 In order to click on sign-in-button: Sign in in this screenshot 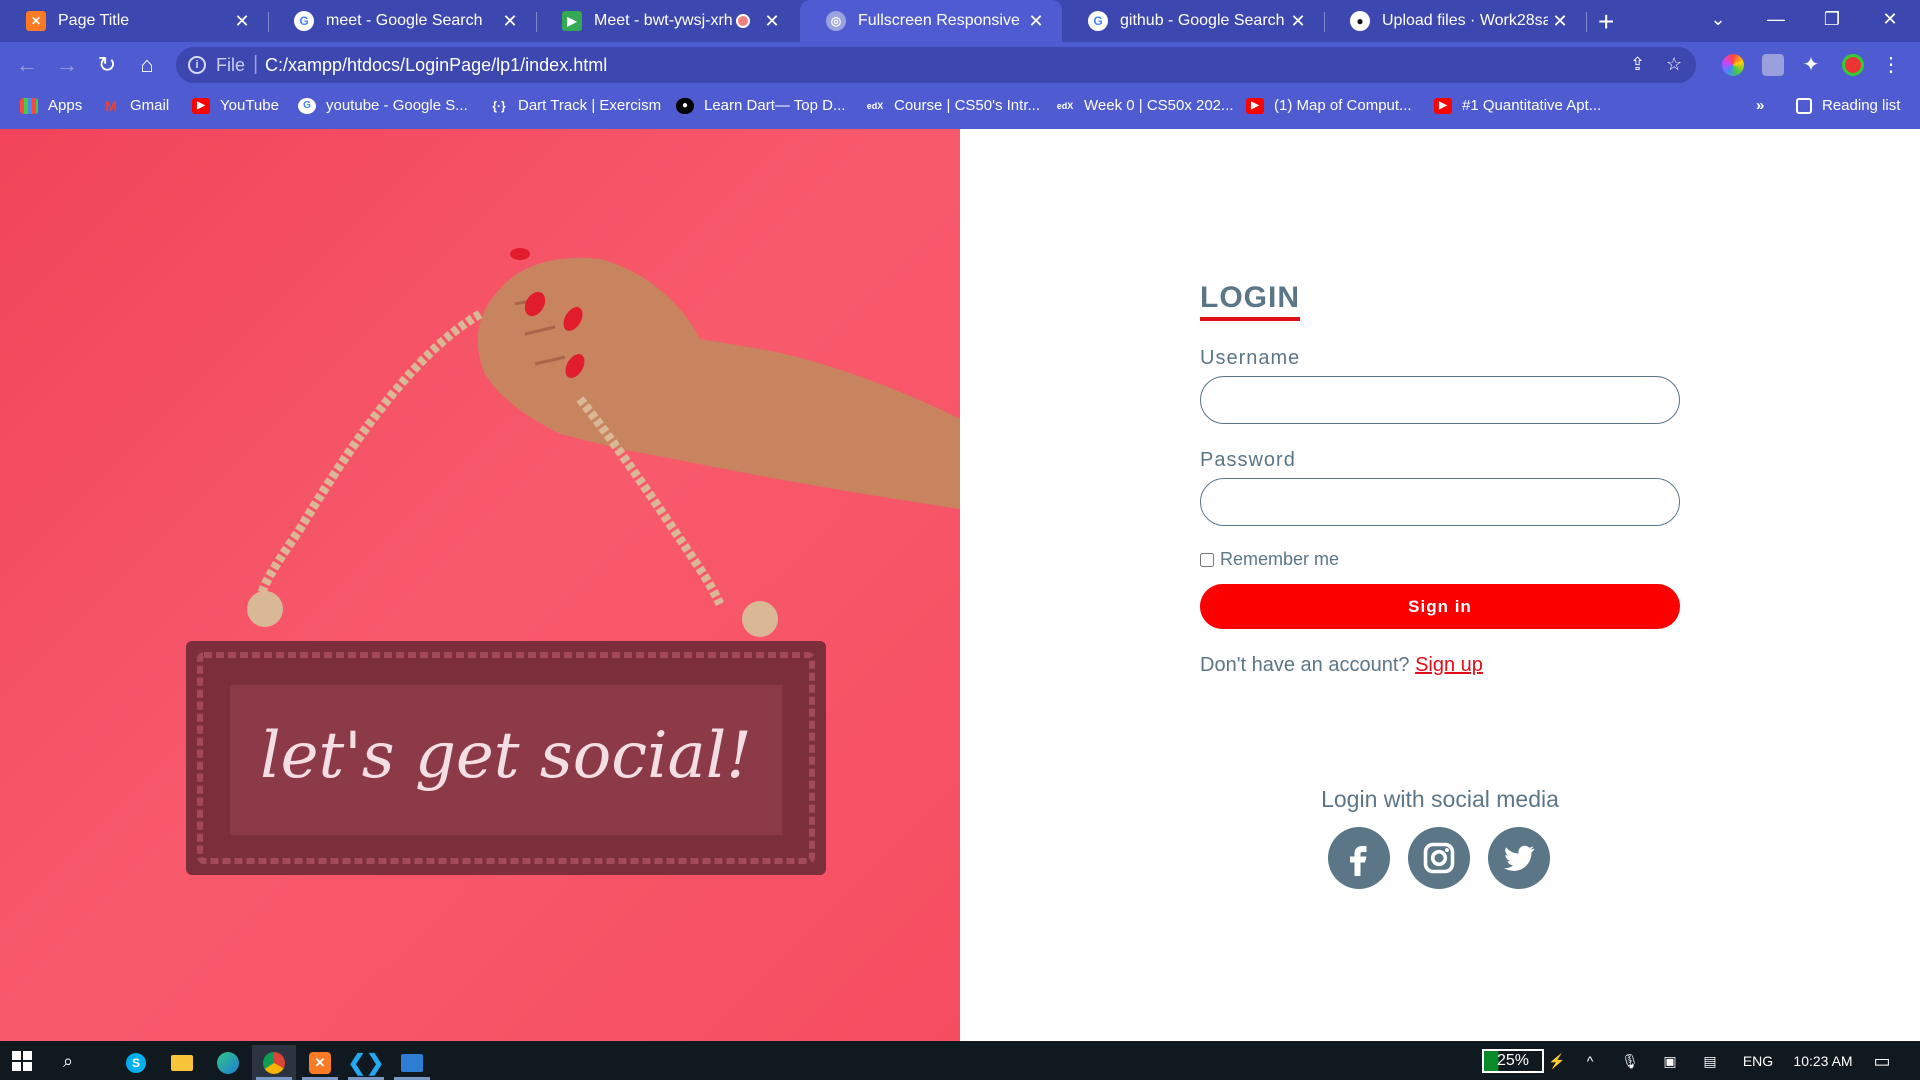, I will do `click(1440, 606)`.